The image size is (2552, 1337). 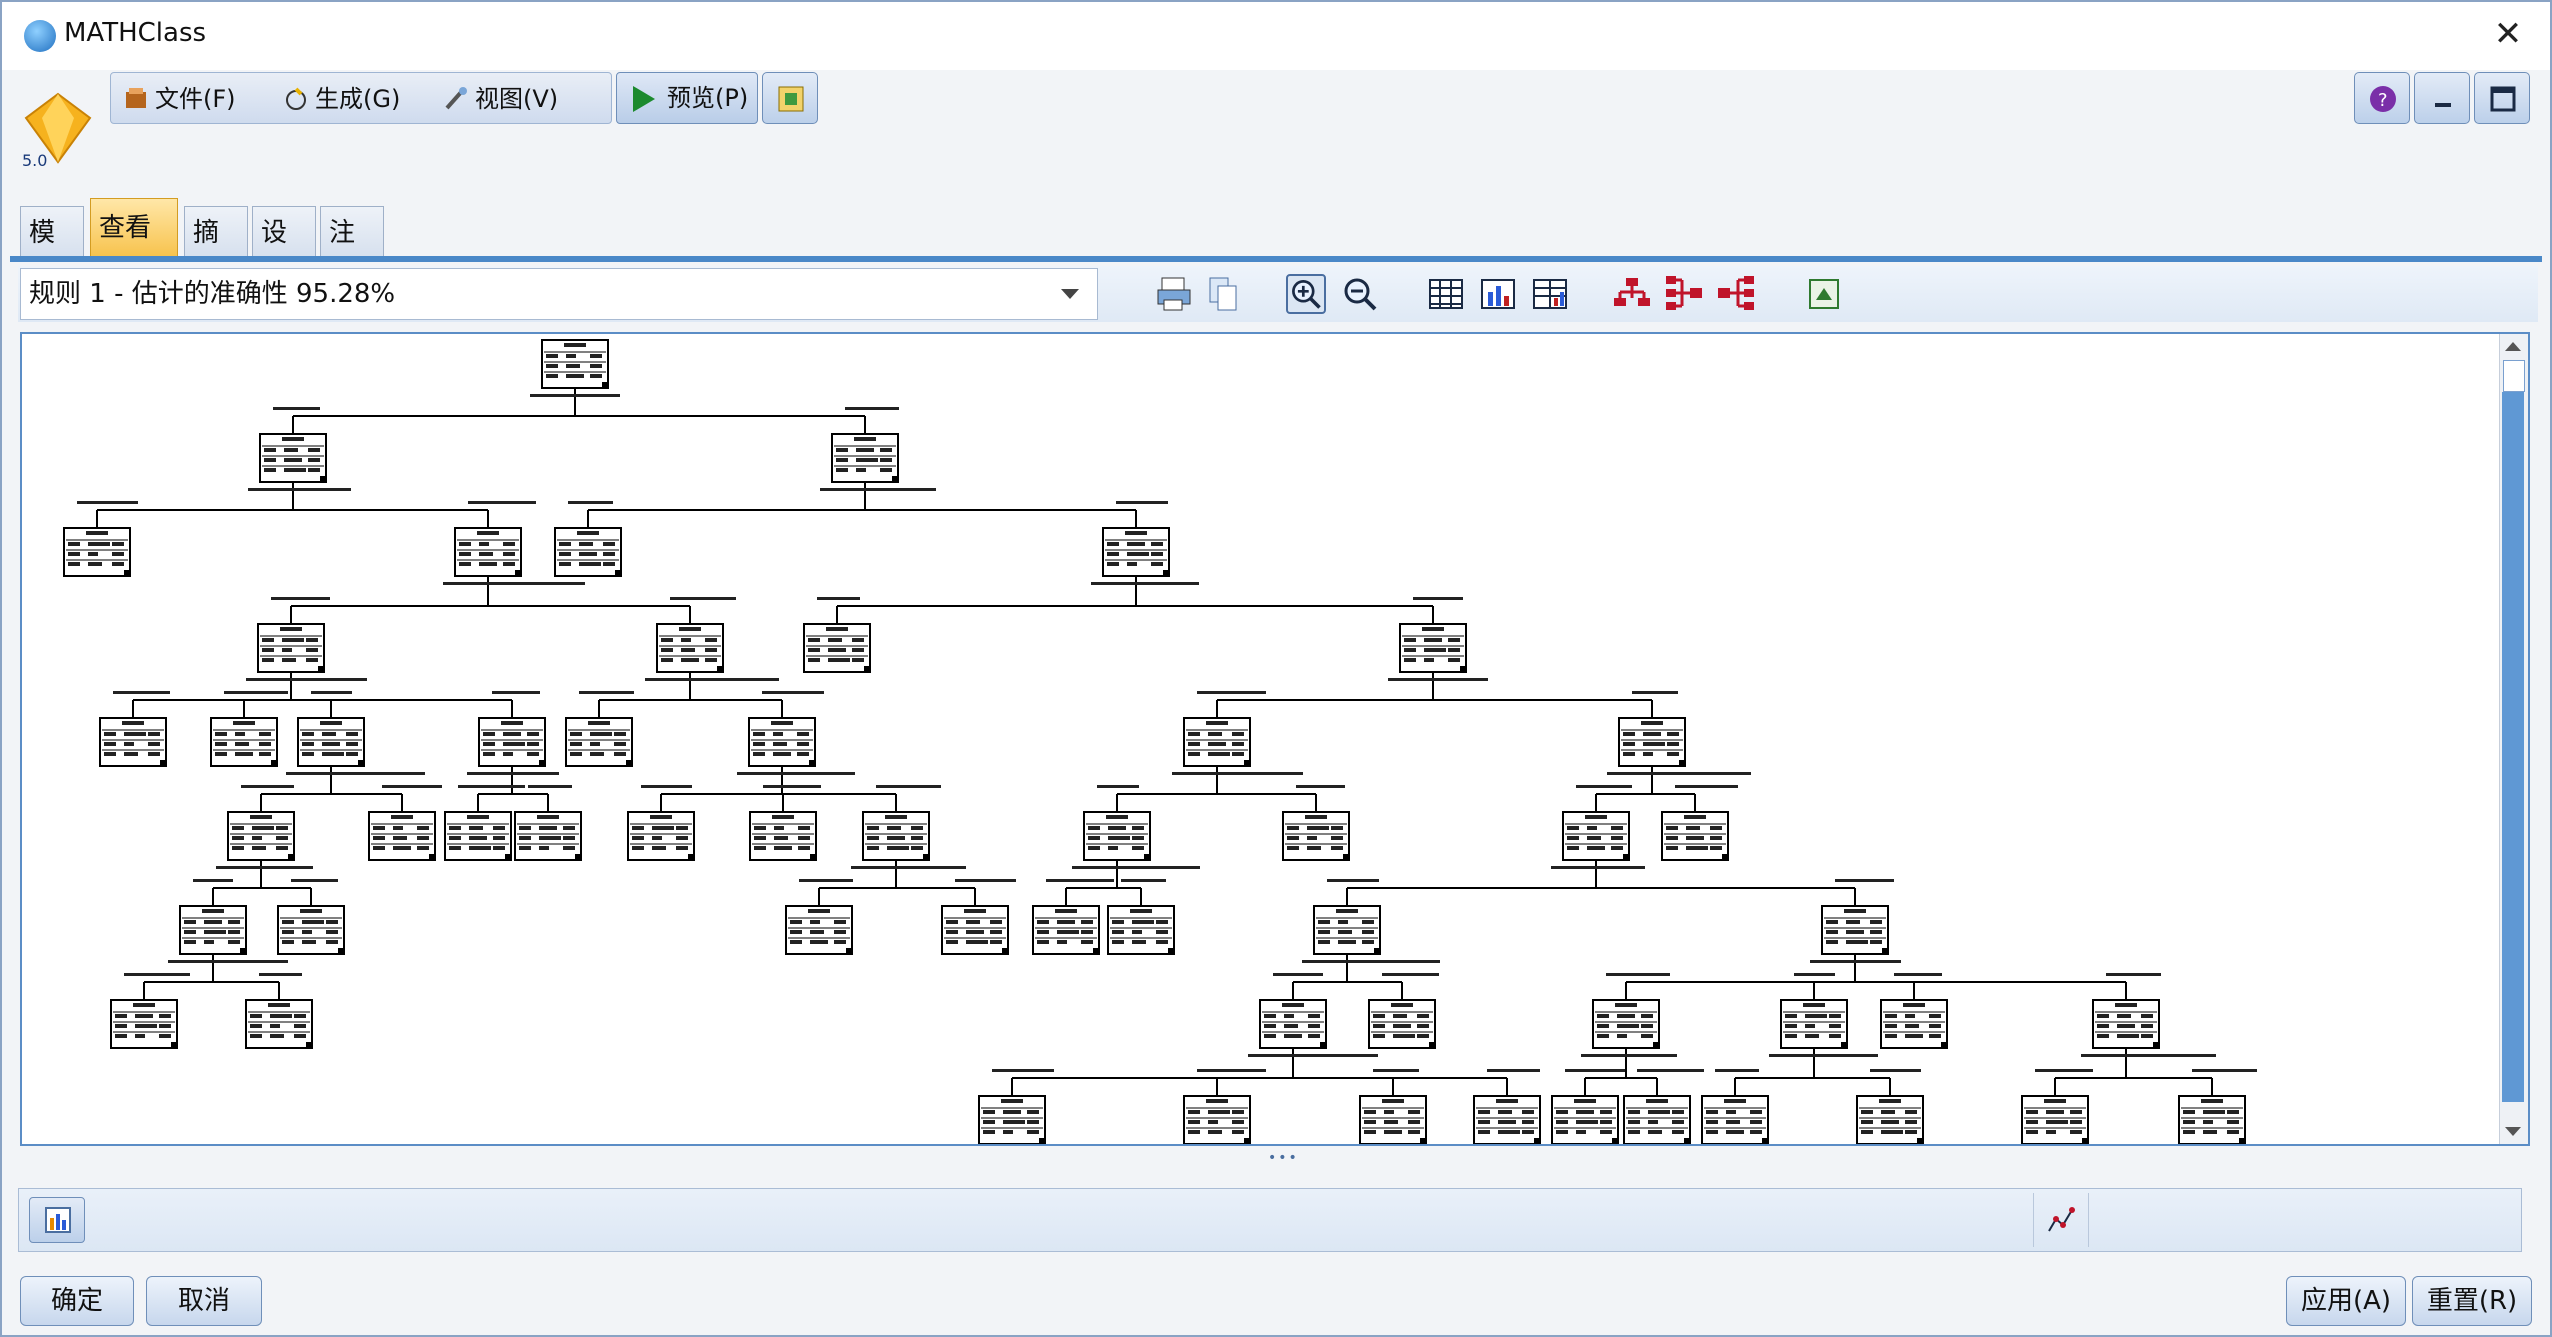 I want to click on reset-button: 重置(R), so click(x=2472, y=1301).